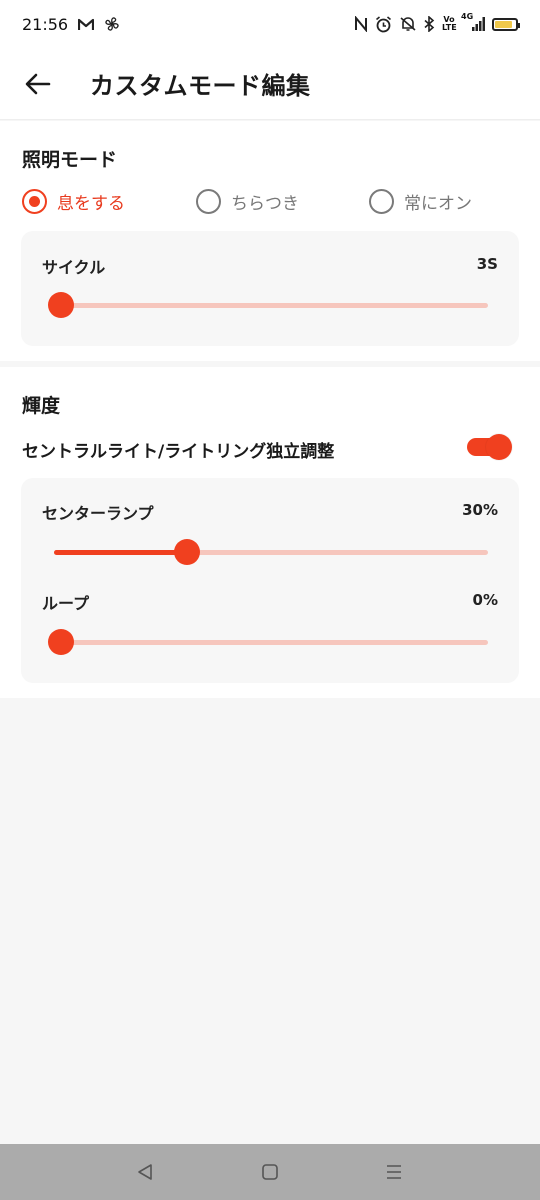  What do you see at coordinates (270, 24) in the screenshot?
I see `status-bar: 21:56 Vo LTE 4G` at bounding box center [270, 24].